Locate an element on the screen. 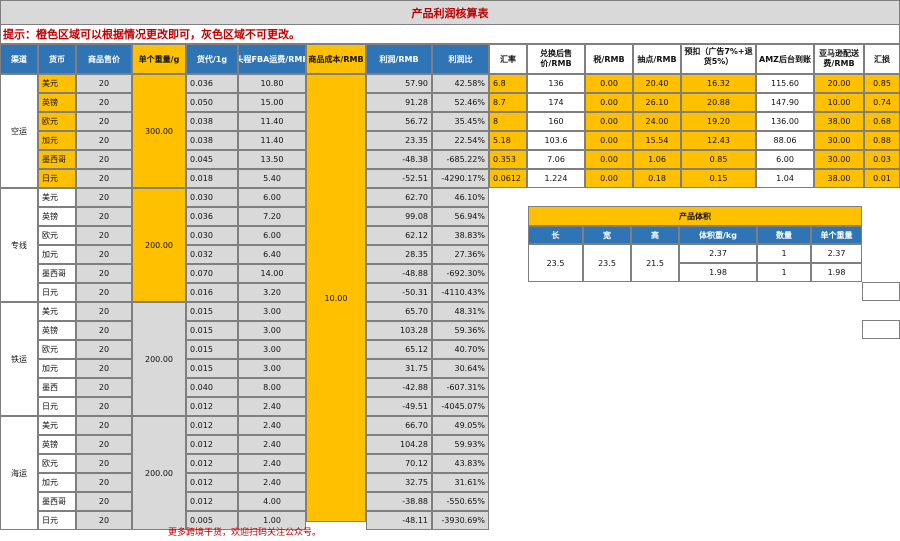 The image size is (900, 541). fba-cell: 3.00 is located at coordinates (272, 311).